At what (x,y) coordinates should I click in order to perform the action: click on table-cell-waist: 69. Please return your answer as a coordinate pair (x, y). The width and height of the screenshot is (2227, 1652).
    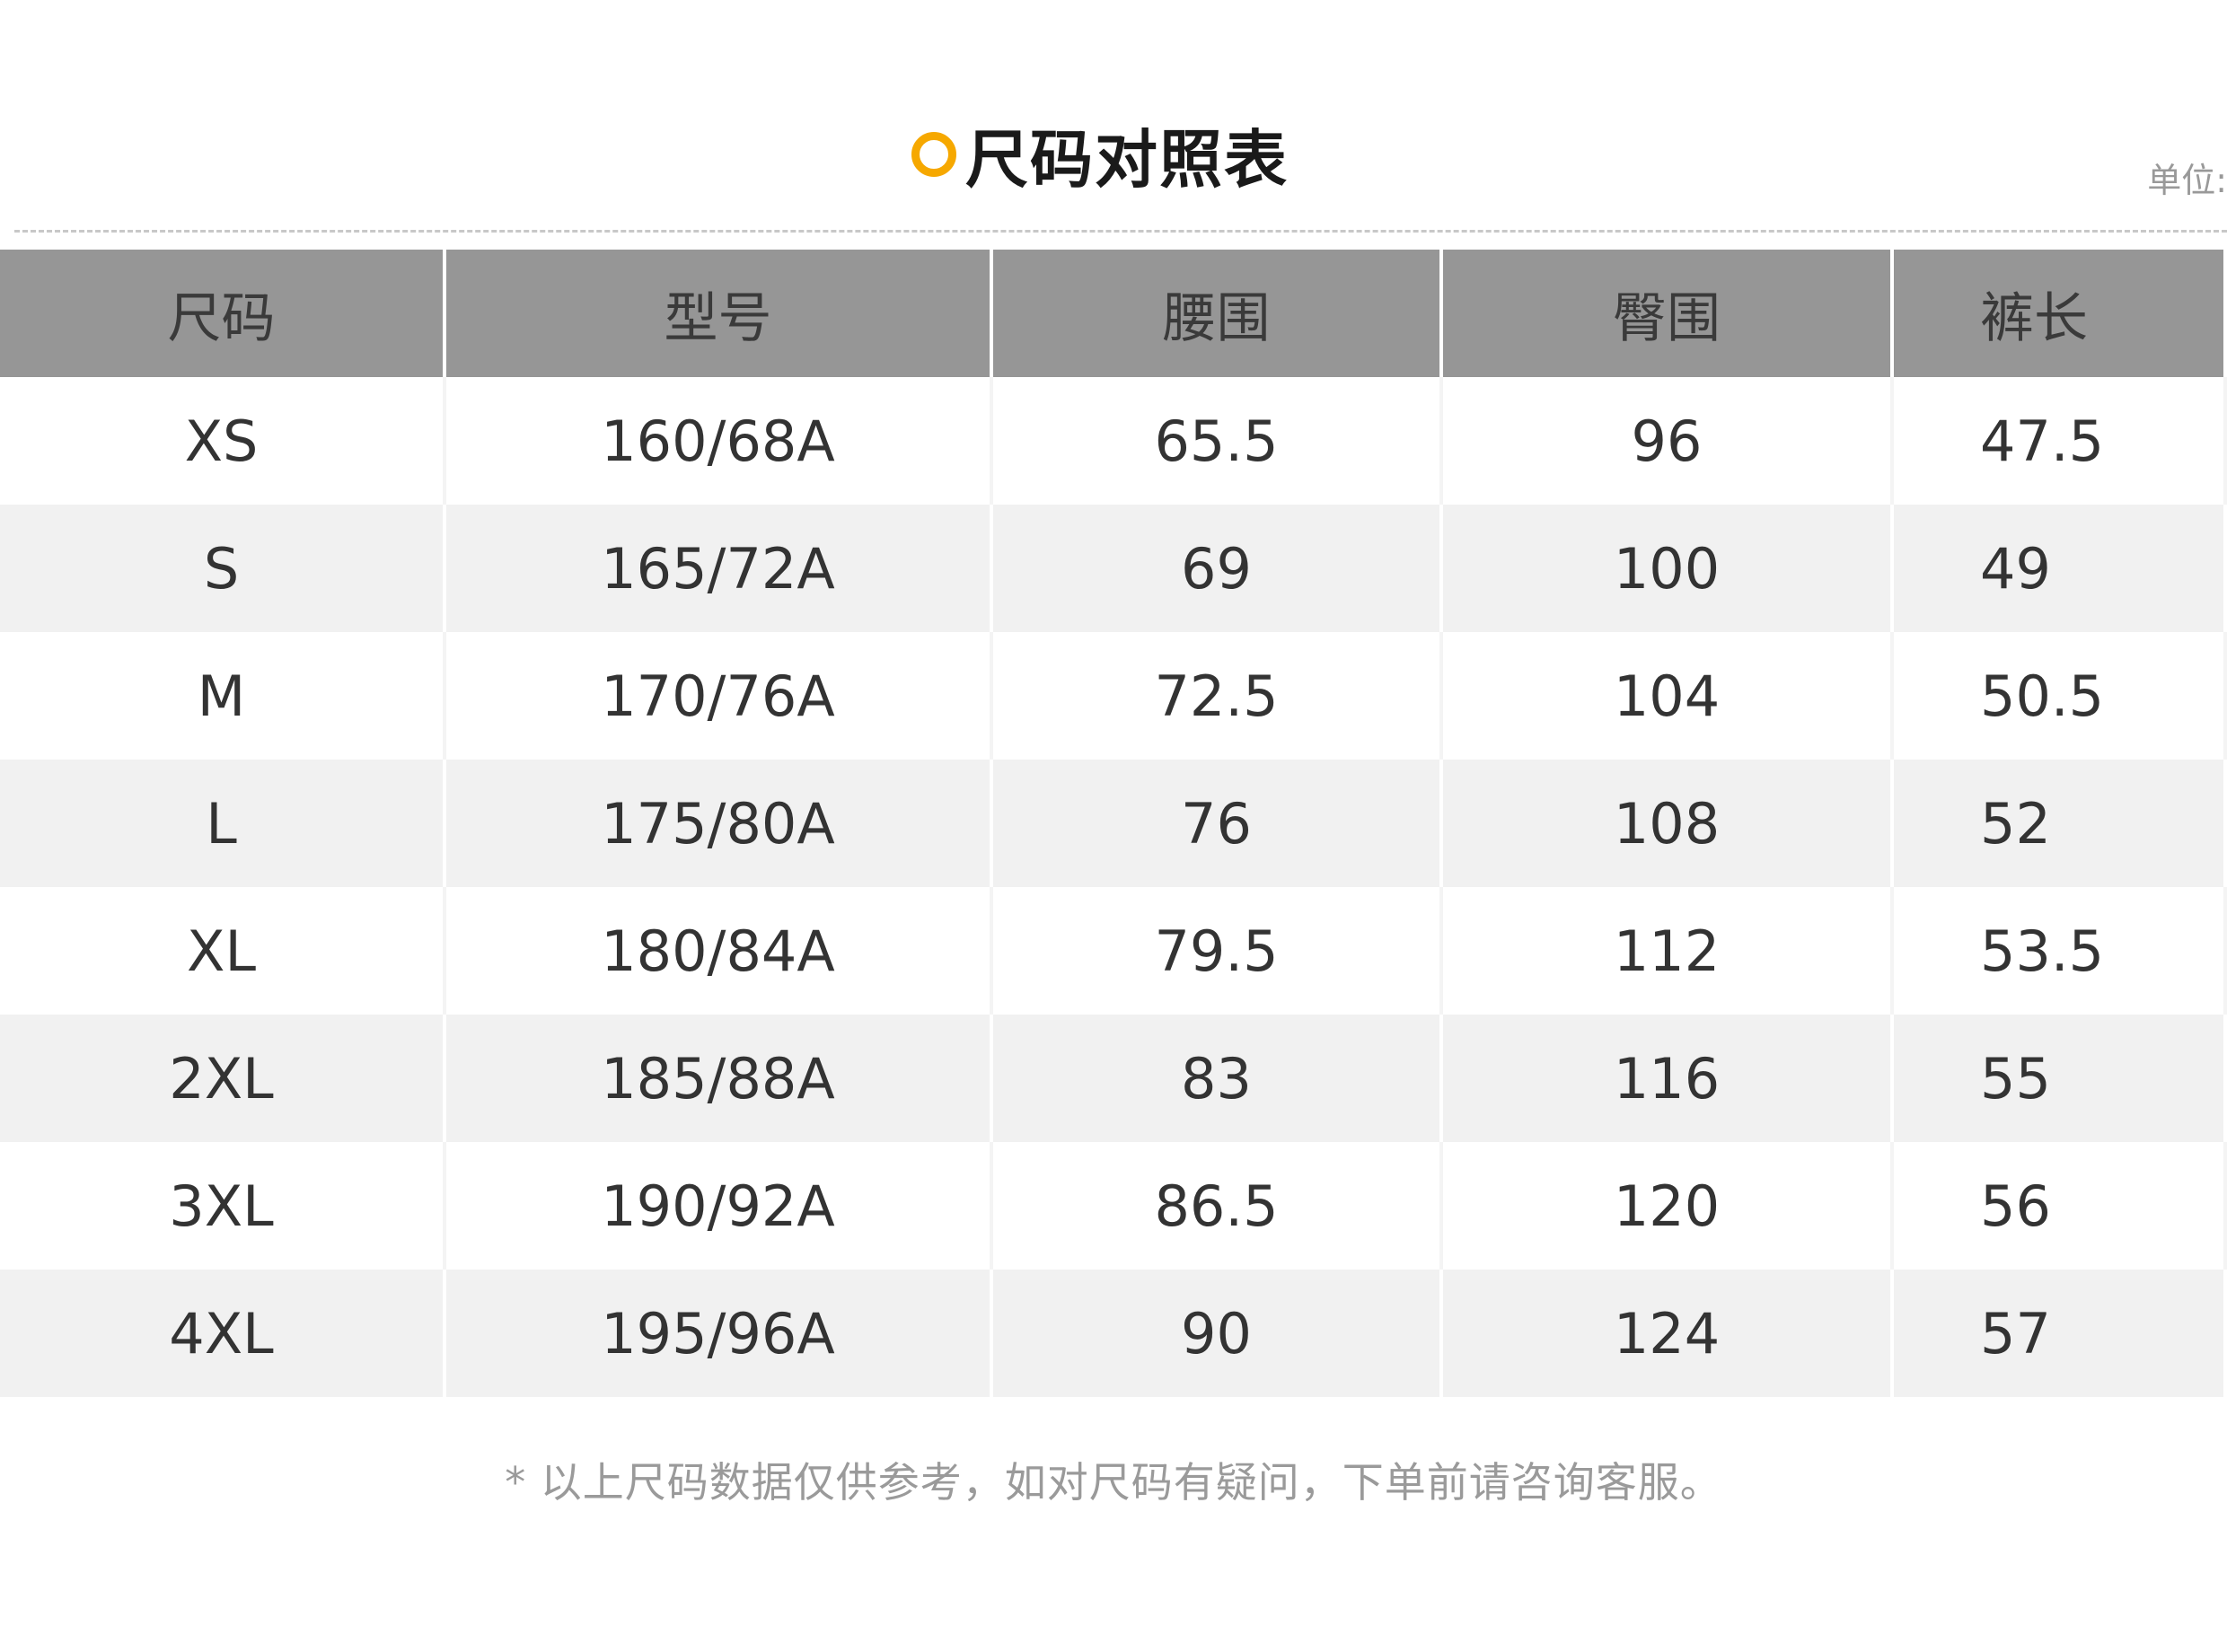
    Looking at the image, I should click on (1218, 568).